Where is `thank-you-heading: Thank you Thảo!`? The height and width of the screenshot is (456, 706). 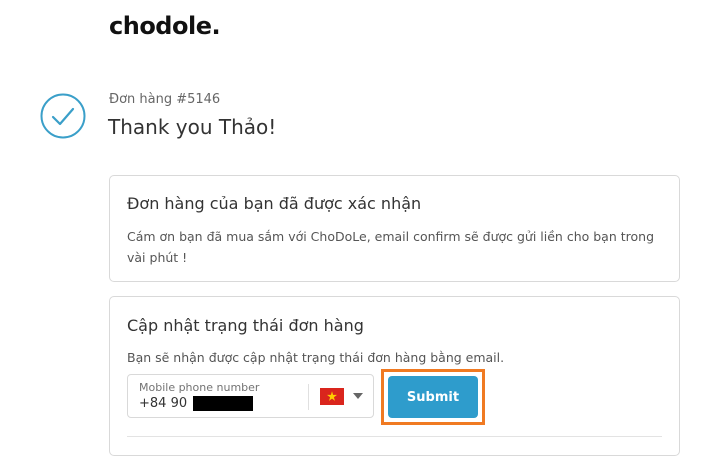 thank-you-heading: Thank you Thảo! is located at coordinates (192, 127).